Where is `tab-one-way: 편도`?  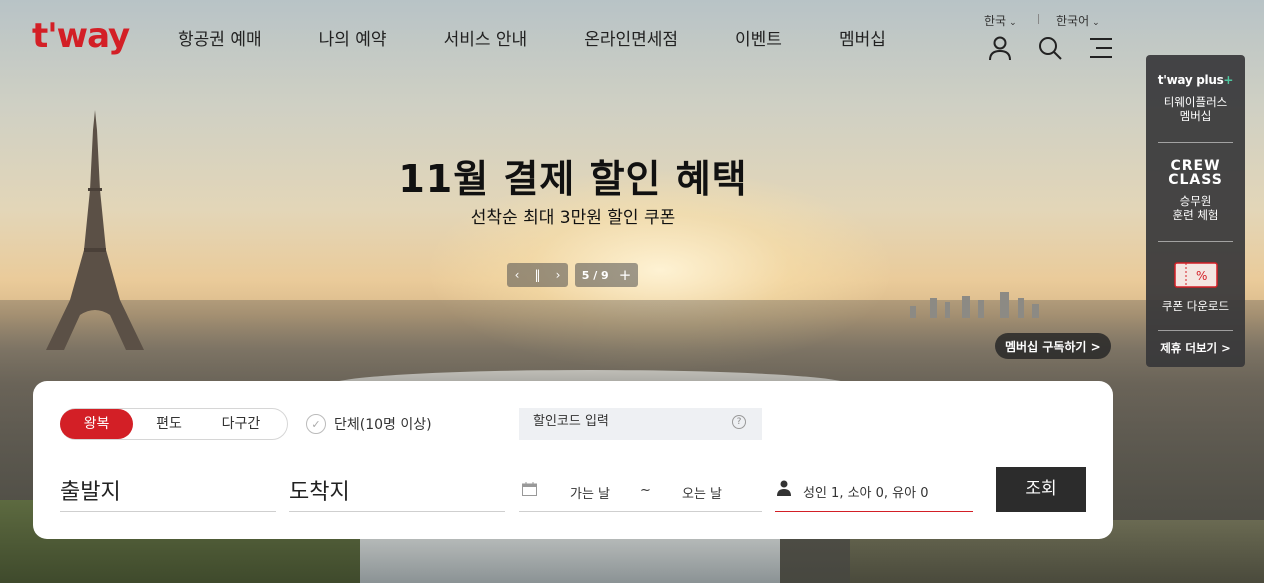
tab-one-way: 편도 is located at coordinates (169, 424).